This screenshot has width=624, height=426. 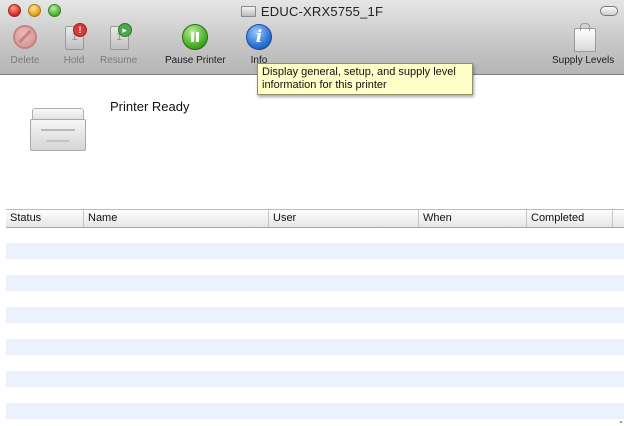 What do you see at coordinates (312, 11) in the screenshot?
I see `window-title: EDUC-XRX5755_1F` at bounding box center [312, 11].